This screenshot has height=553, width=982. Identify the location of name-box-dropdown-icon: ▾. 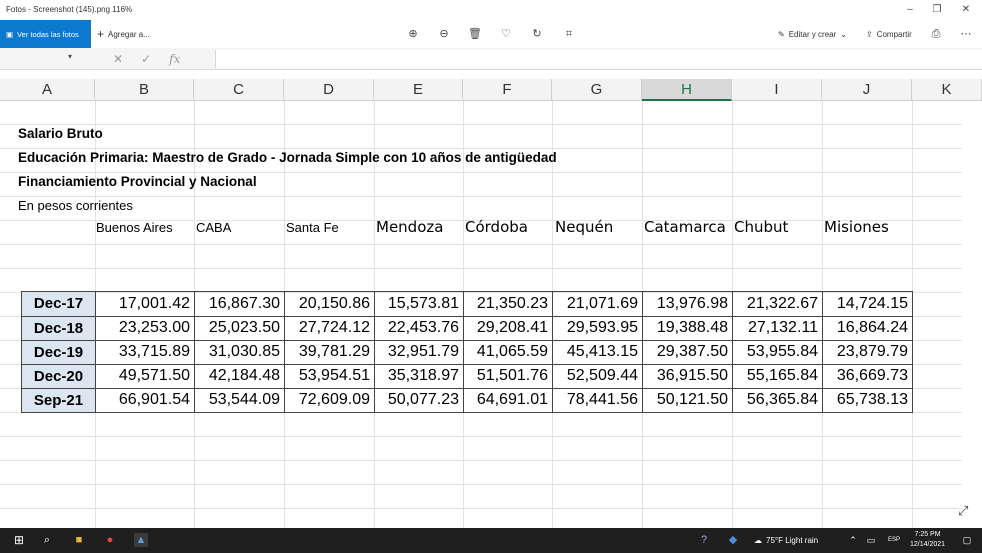
(70, 56).